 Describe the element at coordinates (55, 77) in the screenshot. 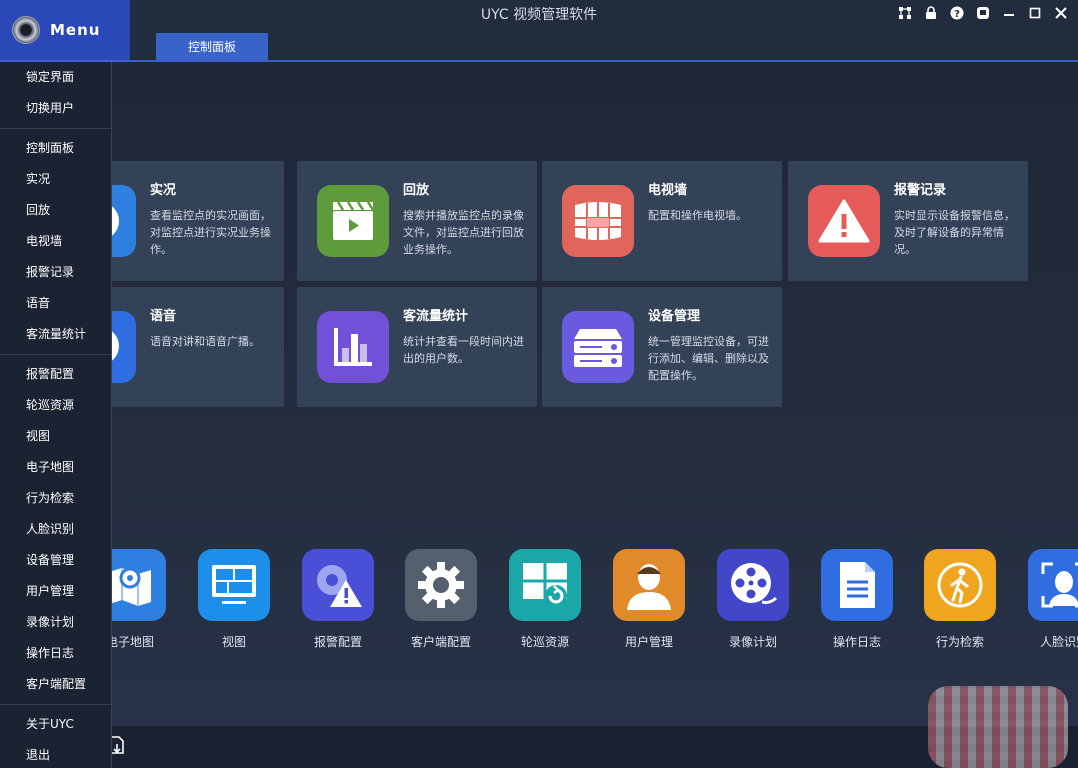

I see `menu-item: 锁定界面` at that location.